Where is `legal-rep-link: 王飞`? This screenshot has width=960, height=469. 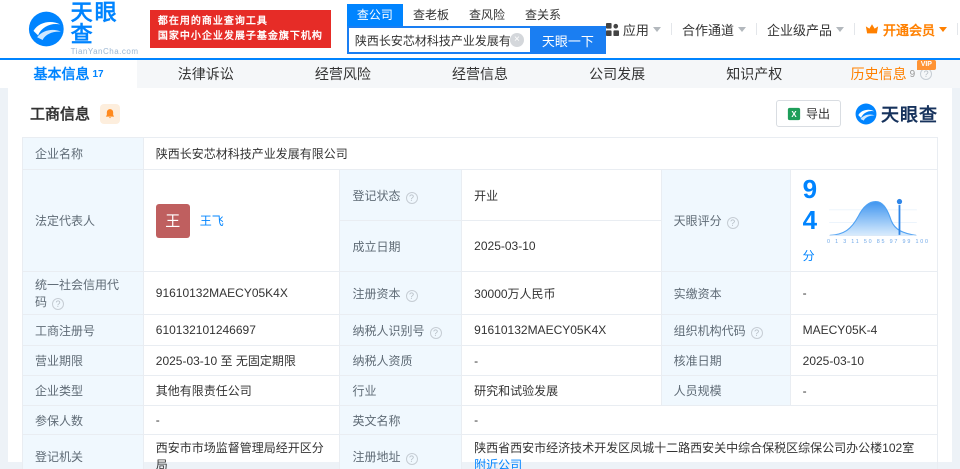
legal-rep-link: 王飞 is located at coordinates (212, 220).